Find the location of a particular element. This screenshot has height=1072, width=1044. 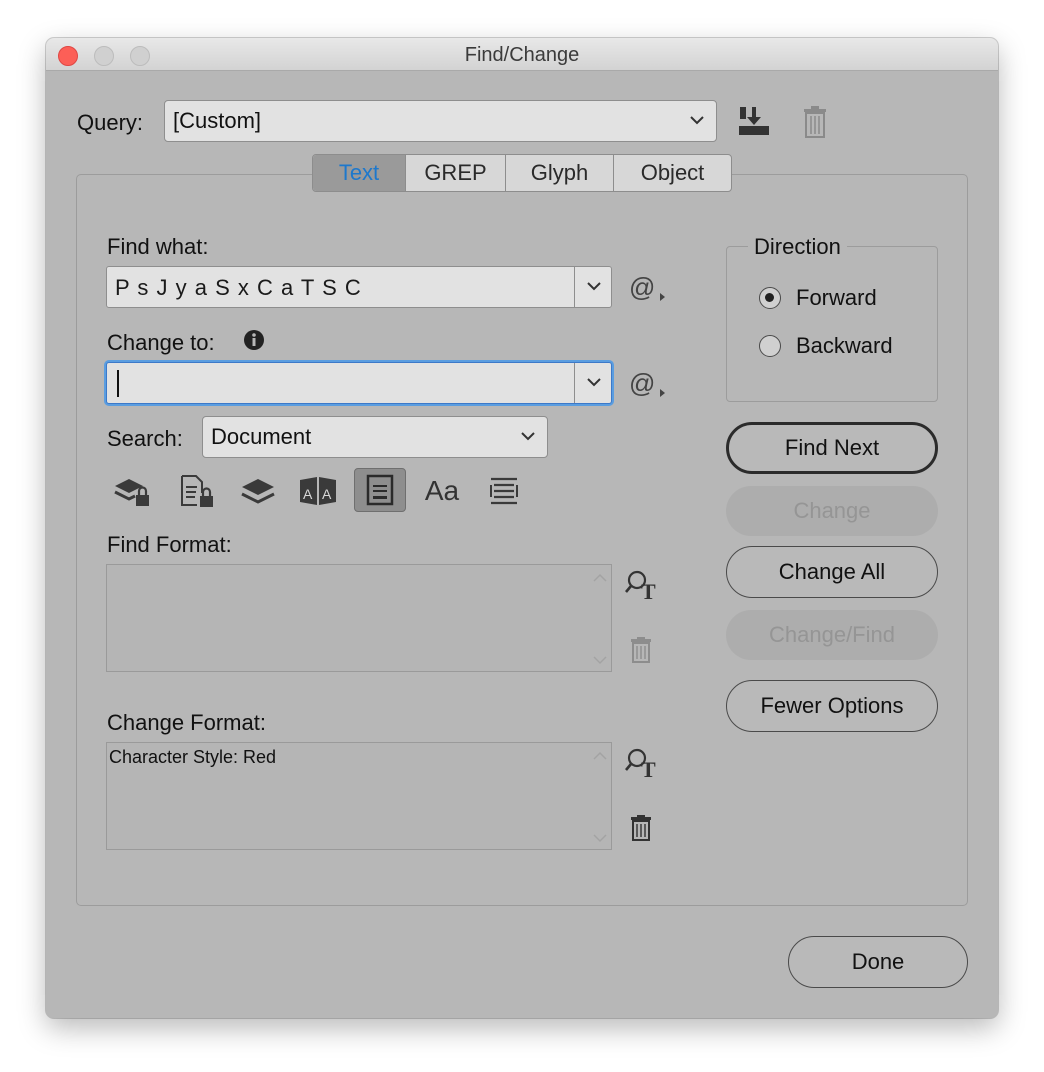

change-find-button: Change/Find is located at coordinates (832, 635).